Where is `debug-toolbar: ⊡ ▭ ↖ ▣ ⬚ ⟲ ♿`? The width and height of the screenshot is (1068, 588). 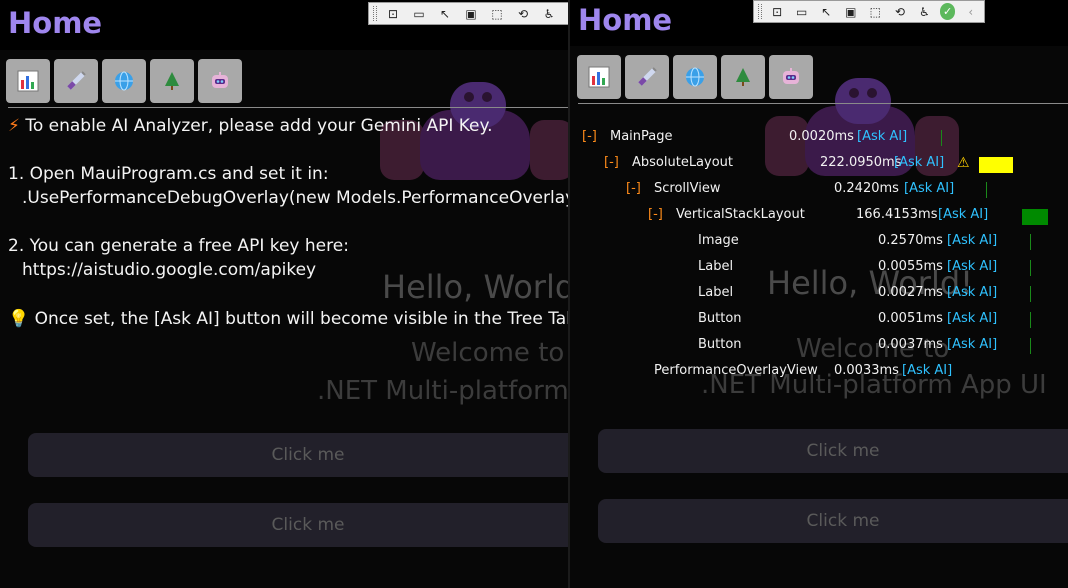
debug-toolbar: ⊡ ▭ ↖ ▣ ⬚ ⟲ ♿ is located at coordinates (468, 13).